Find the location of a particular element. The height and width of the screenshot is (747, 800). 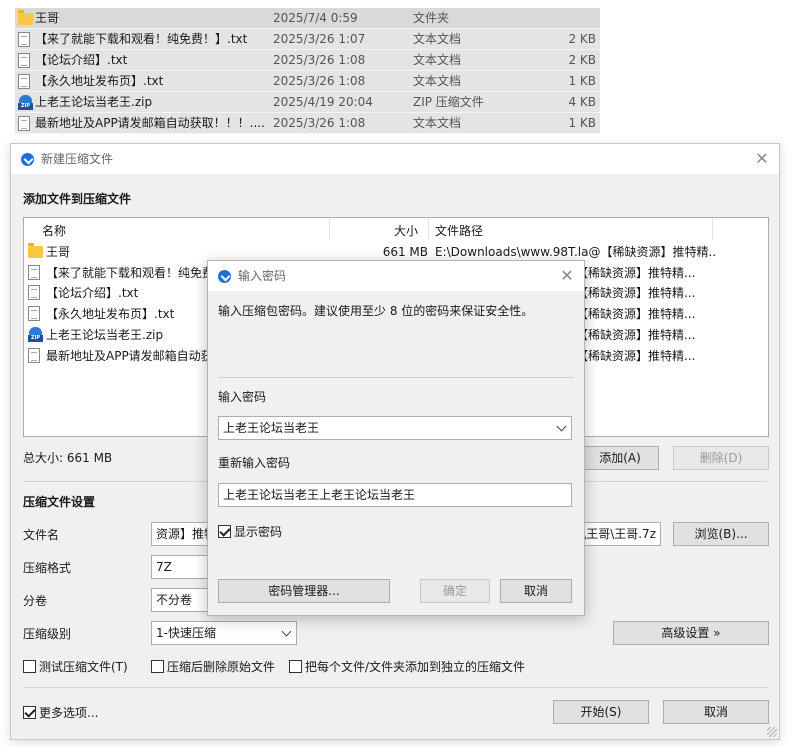

column-header-path: 文件路径 is located at coordinates (459, 230).